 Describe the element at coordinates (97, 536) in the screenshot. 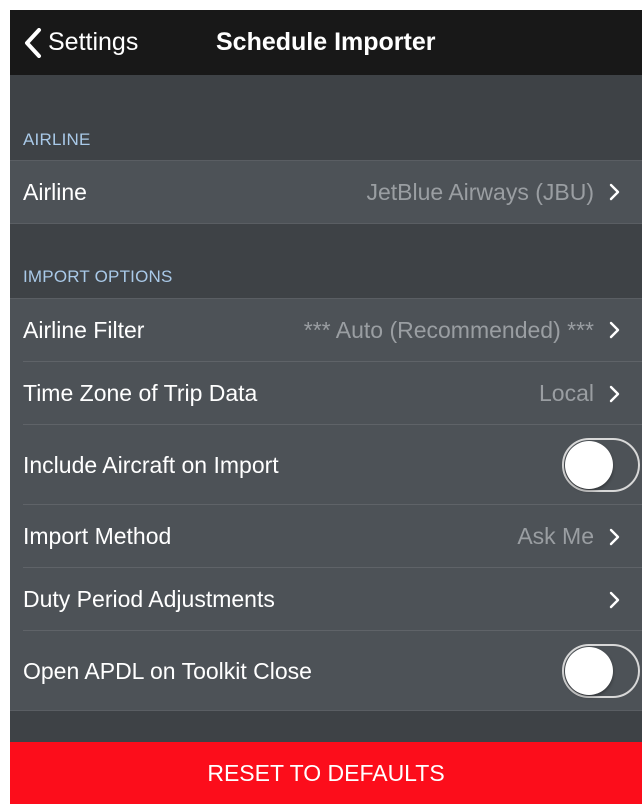

I see `row-label: Import Method` at that location.